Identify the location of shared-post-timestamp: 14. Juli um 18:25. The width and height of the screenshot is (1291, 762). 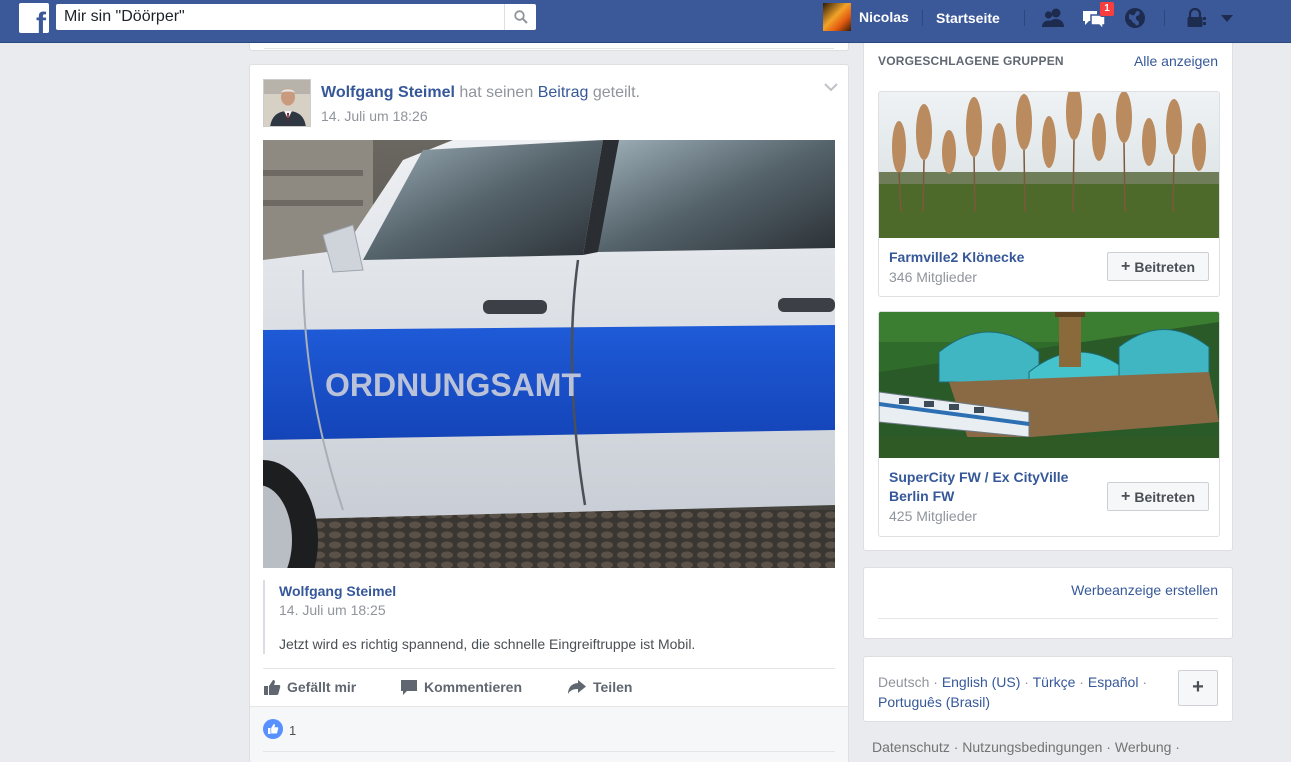
(332, 610).